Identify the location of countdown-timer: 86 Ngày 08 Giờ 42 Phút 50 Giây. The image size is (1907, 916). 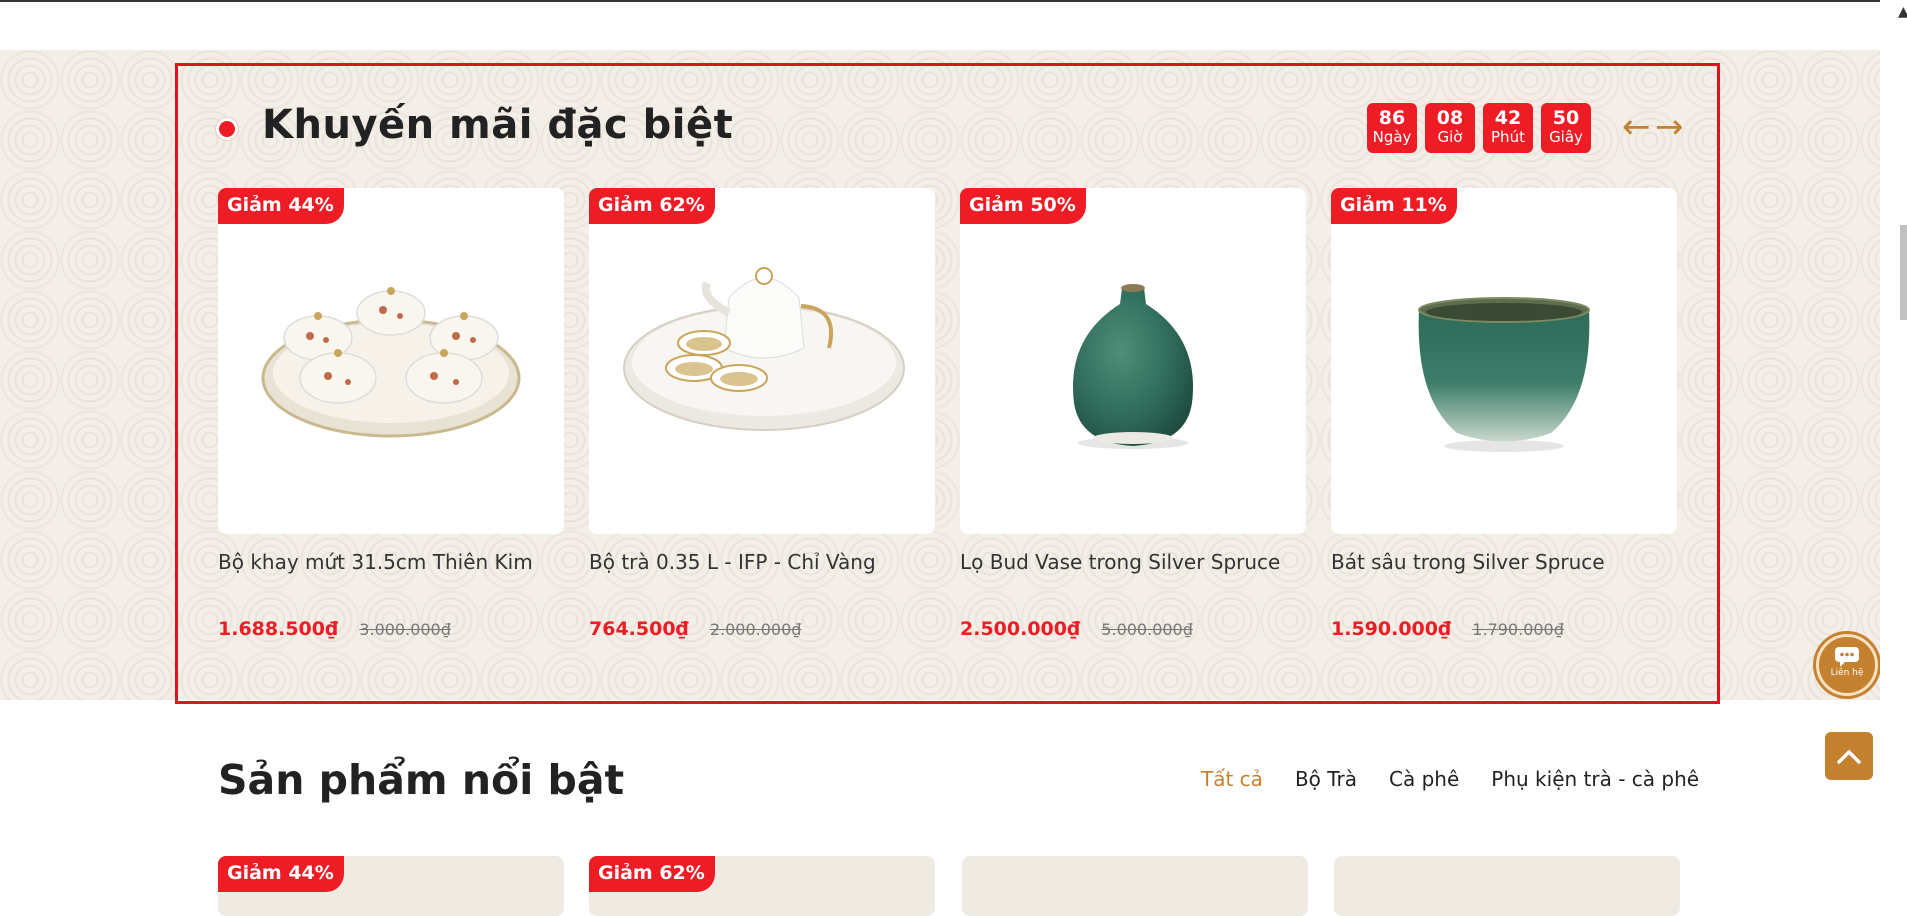
(1479, 128).